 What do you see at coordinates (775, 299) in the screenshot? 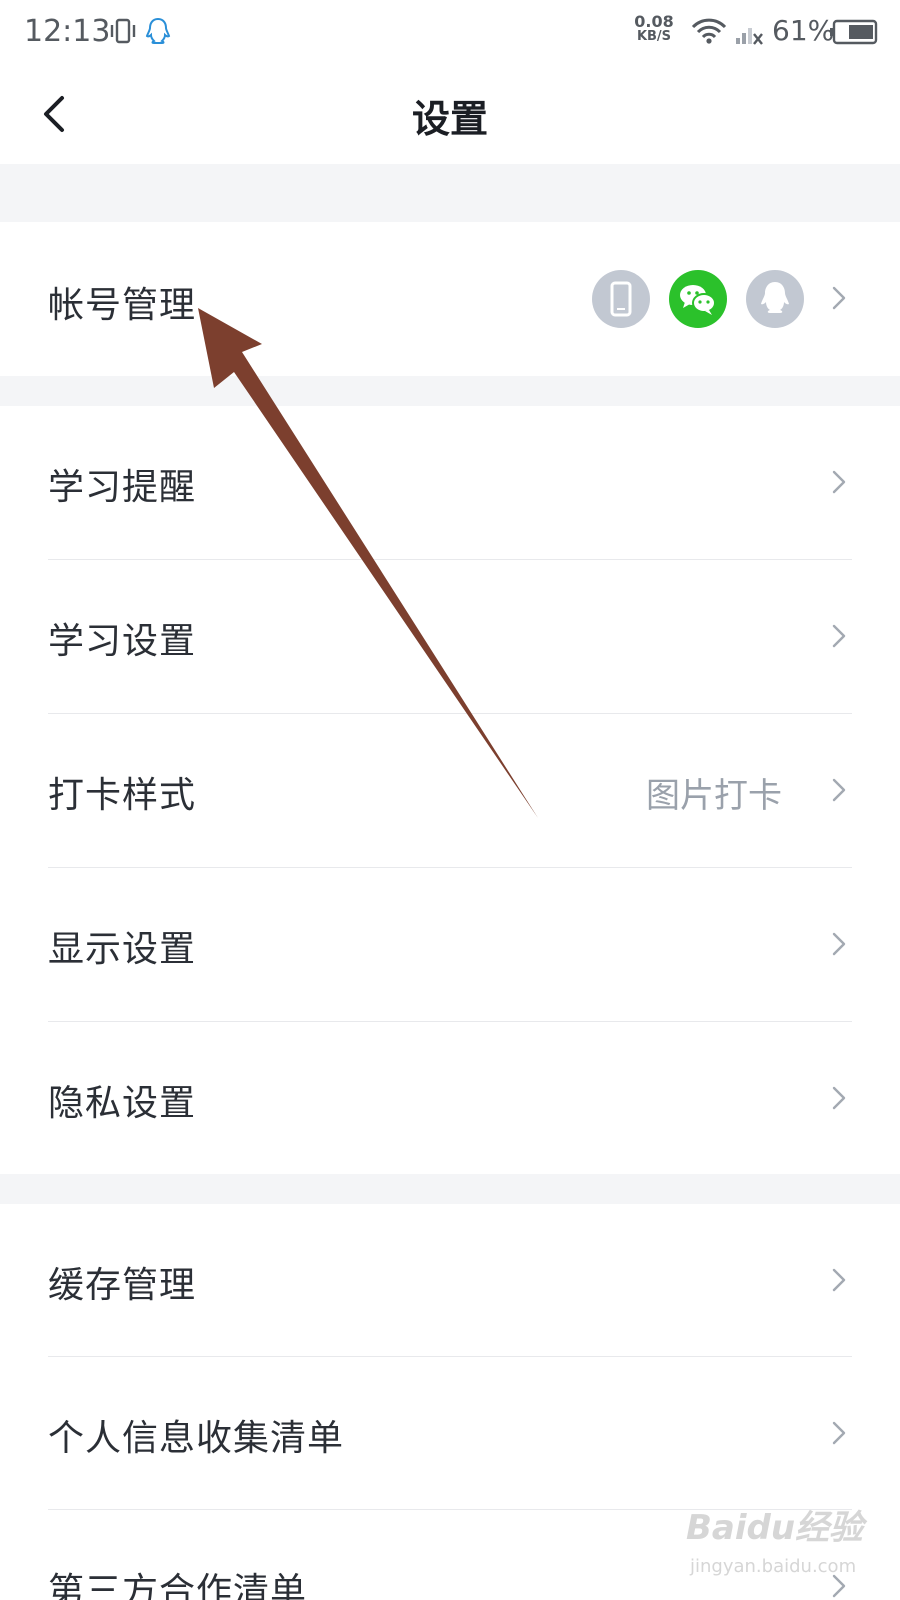
I see `qq-icon` at bounding box center [775, 299].